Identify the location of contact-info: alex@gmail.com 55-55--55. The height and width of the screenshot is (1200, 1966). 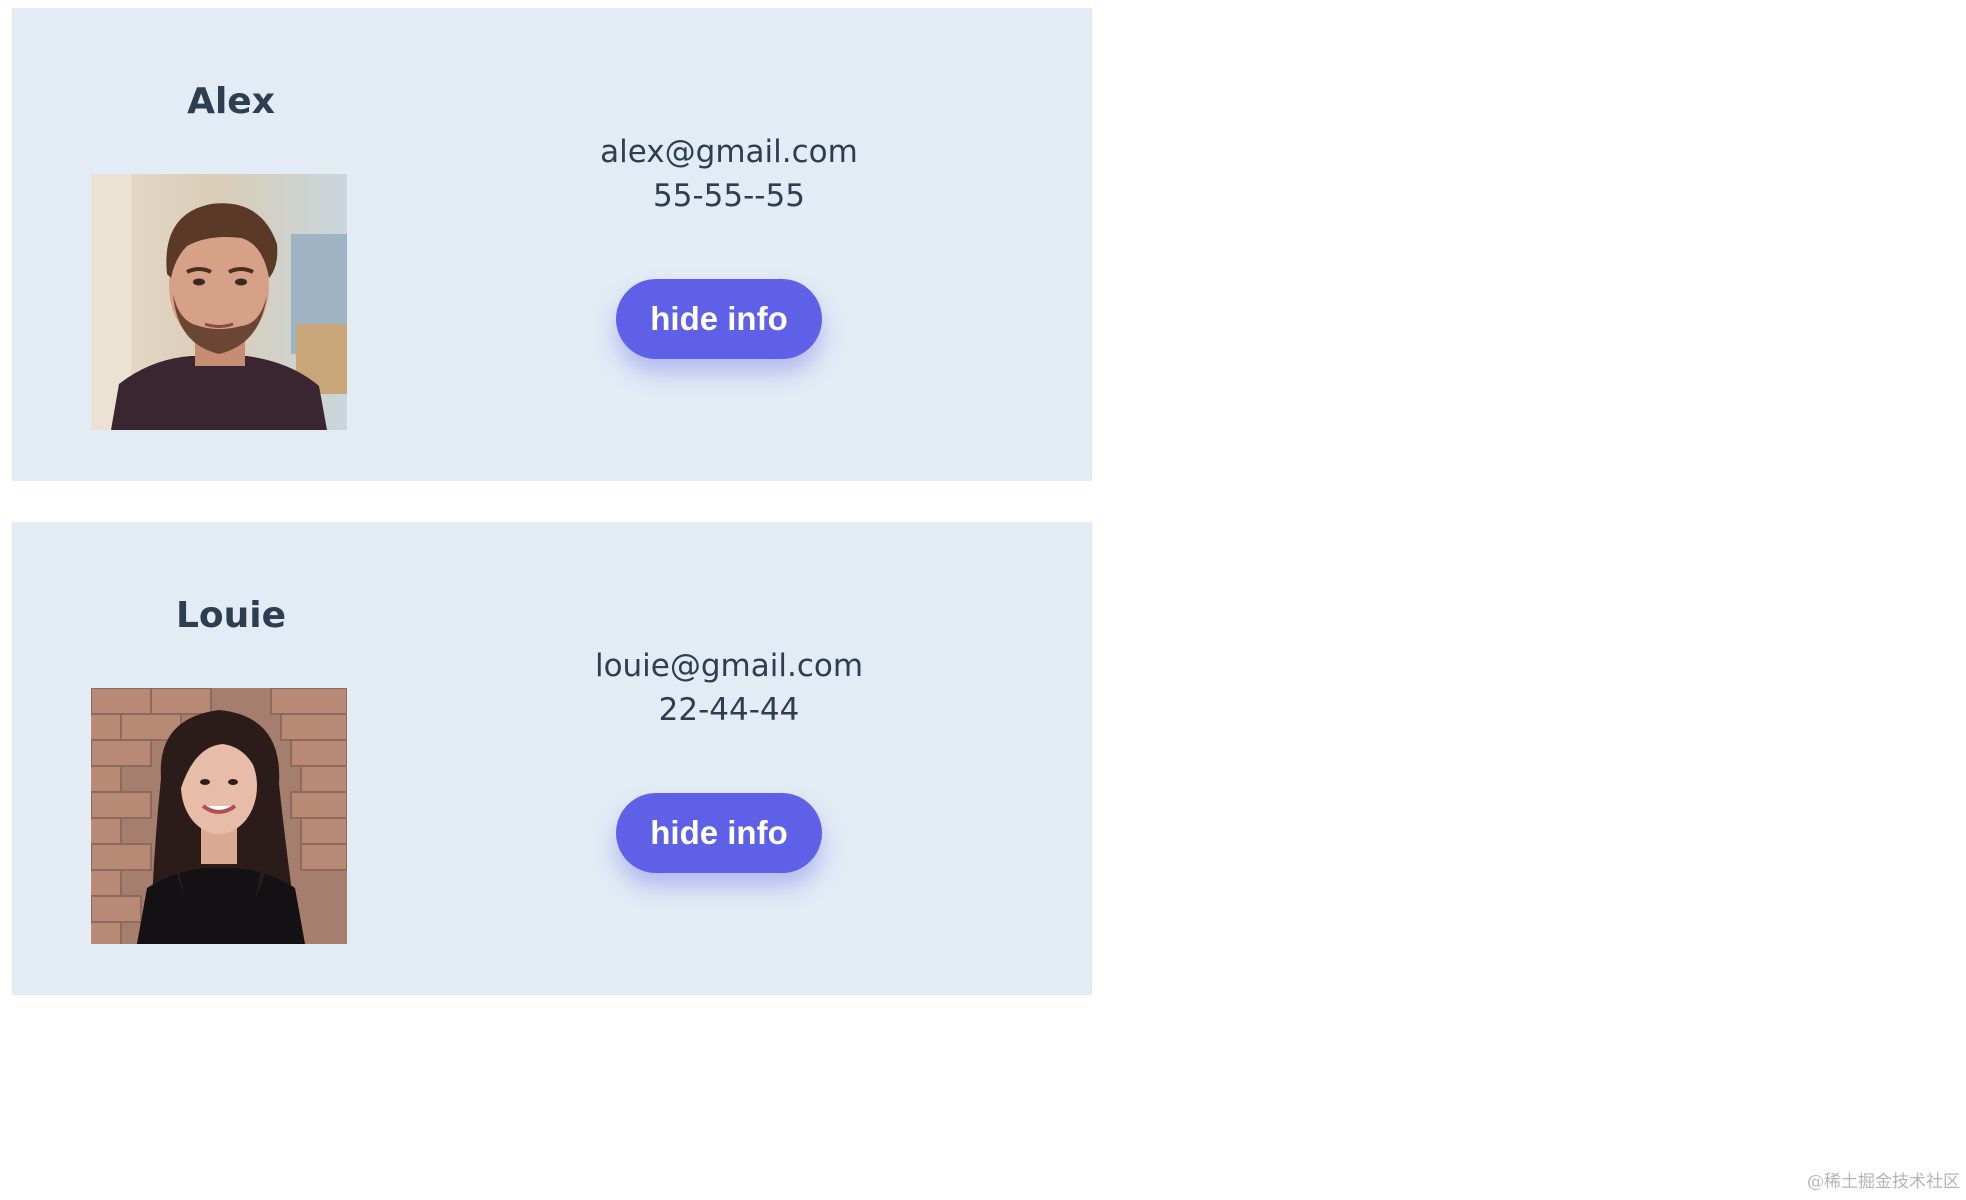
(729, 174).